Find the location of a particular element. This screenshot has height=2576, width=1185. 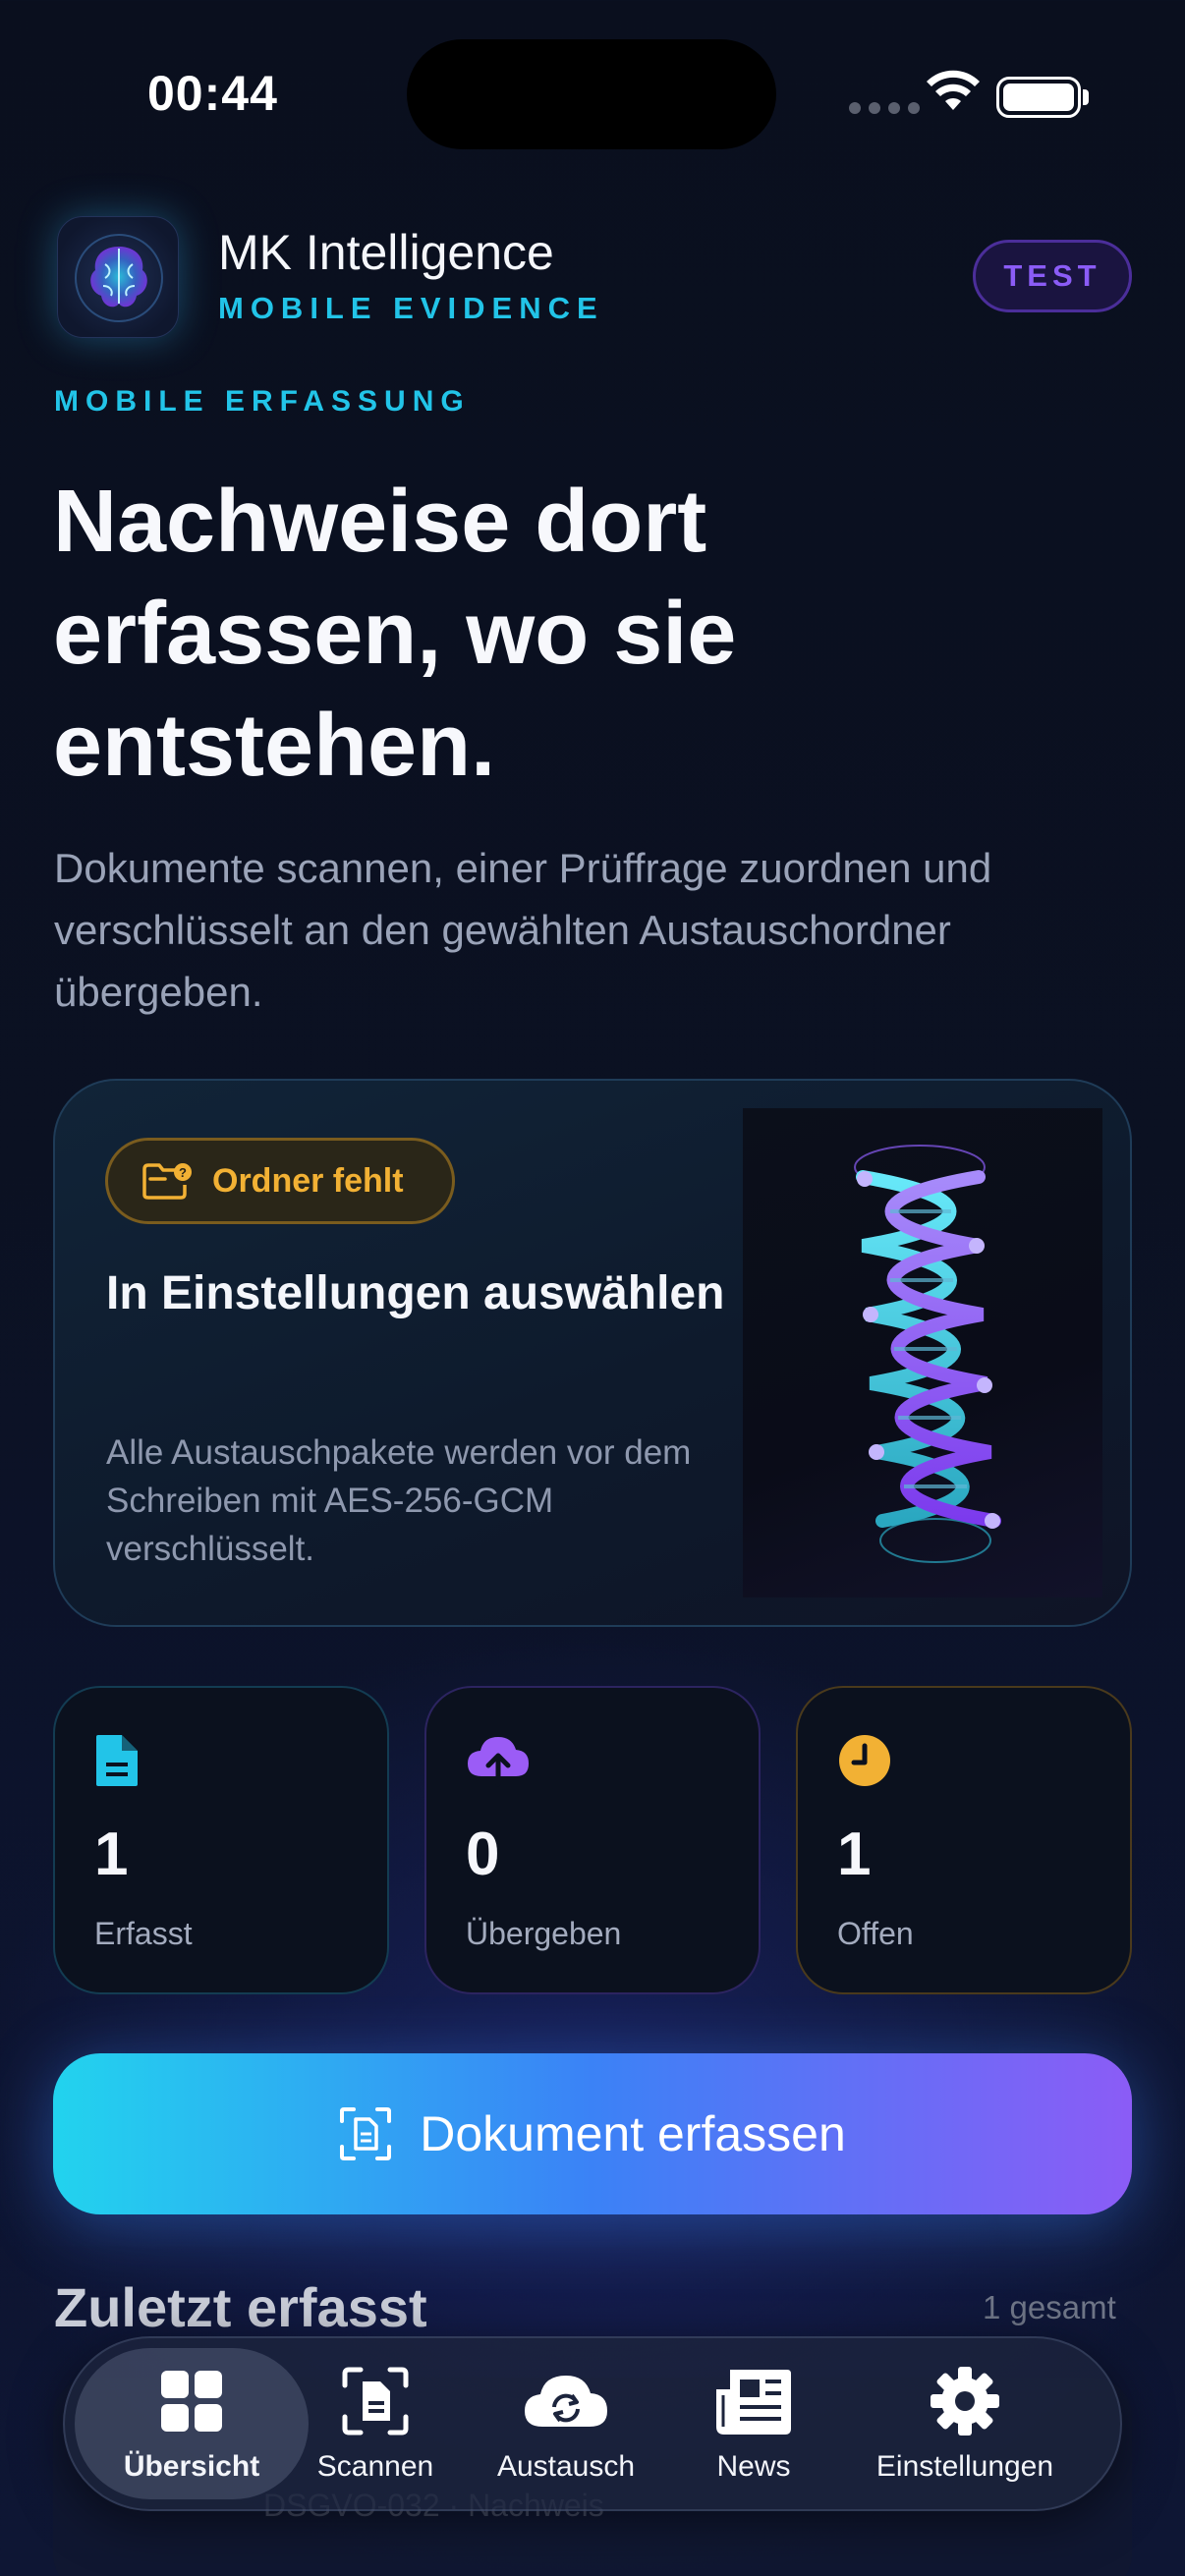

hero-eyebrow: MOBILE ERFASSUNG is located at coordinates (262, 401).